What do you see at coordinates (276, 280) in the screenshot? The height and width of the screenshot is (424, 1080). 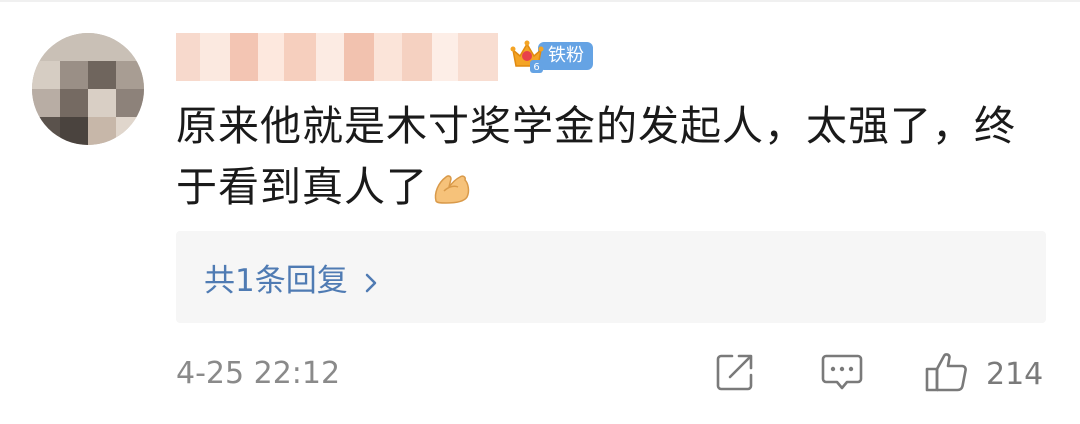 I see `reply-count-label: 共1条回复` at bounding box center [276, 280].